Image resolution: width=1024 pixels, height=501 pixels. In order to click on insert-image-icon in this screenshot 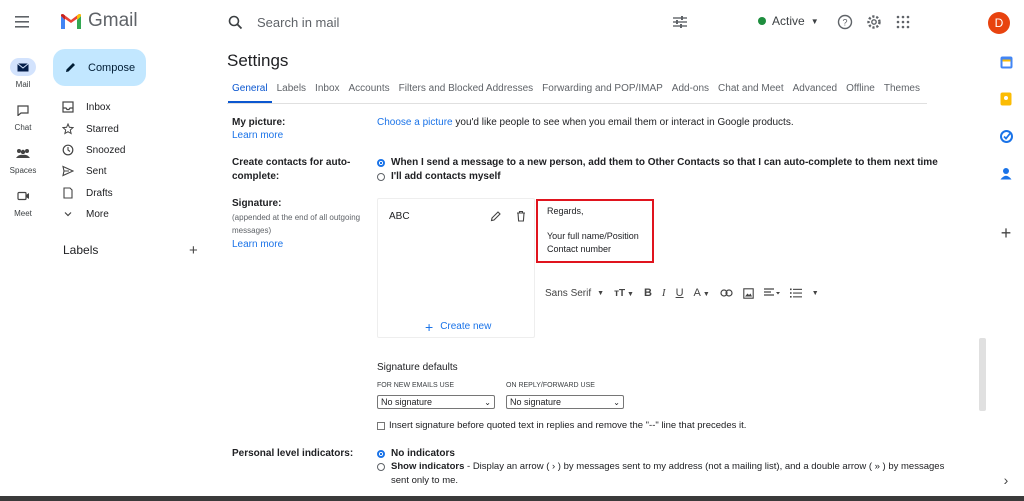, I will do `click(748, 293)`.